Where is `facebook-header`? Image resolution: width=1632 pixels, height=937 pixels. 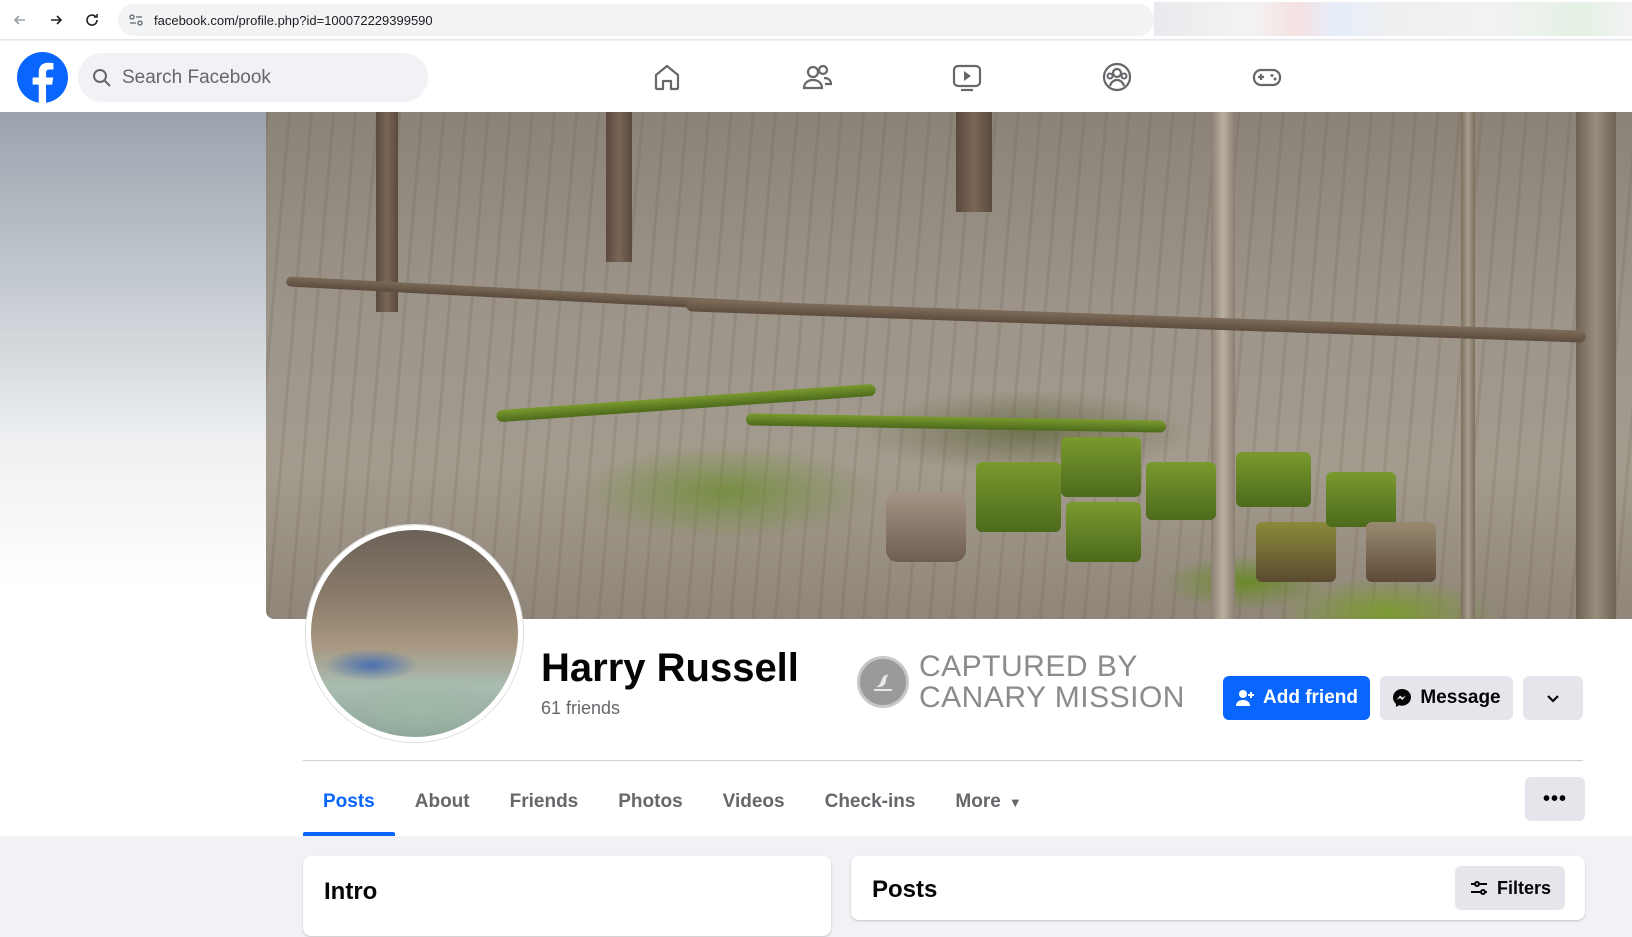
facebook-header is located at coordinates (816, 76).